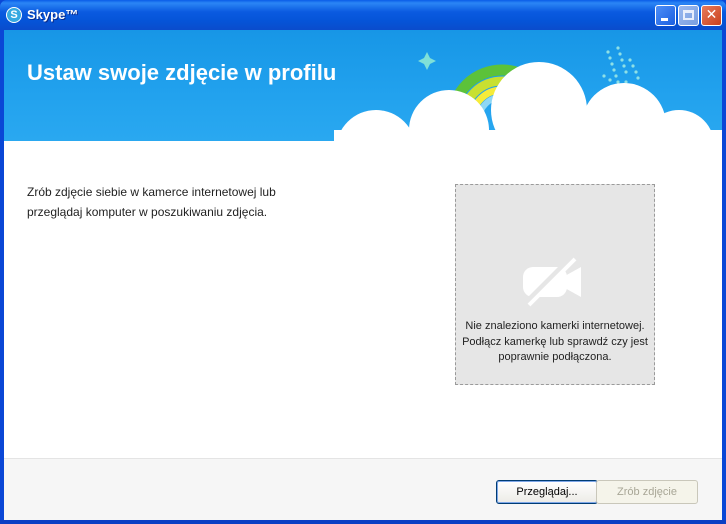 The width and height of the screenshot is (726, 524). What do you see at coordinates (363, 522) in the screenshot?
I see `window-border-bottom` at bounding box center [363, 522].